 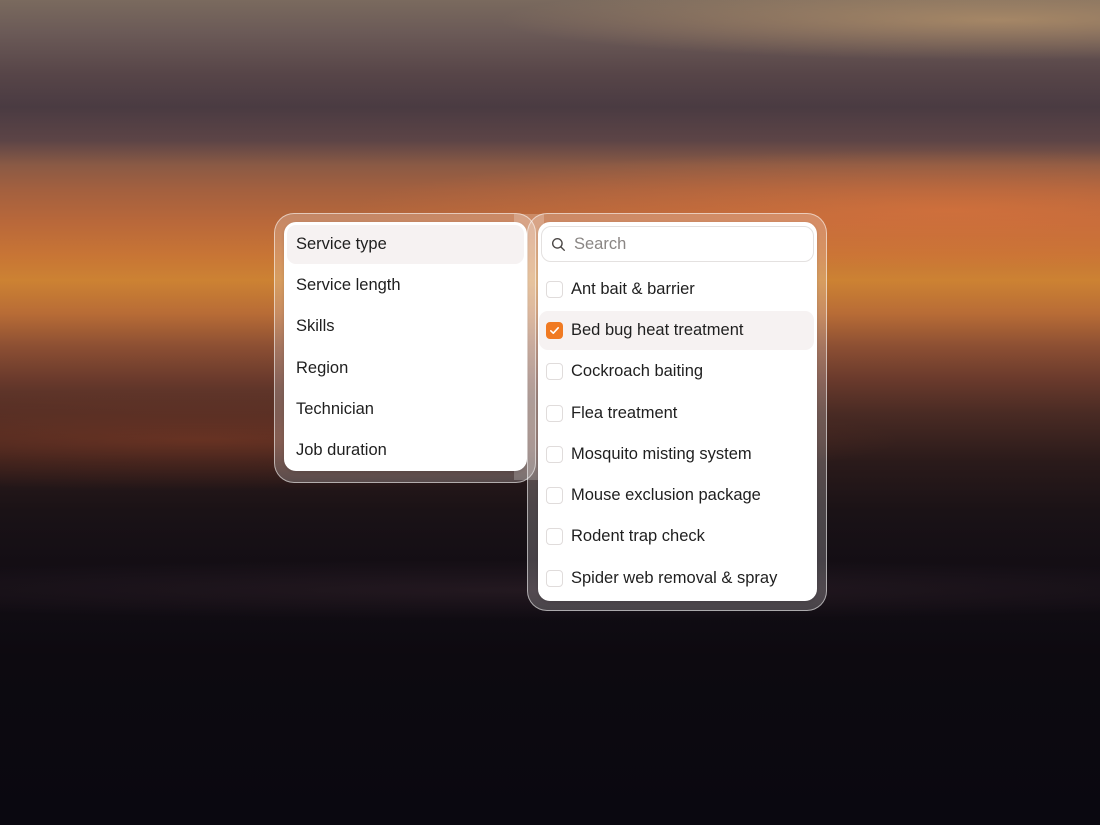 I want to click on option-label: Mouse exclusion package, so click(x=666, y=495).